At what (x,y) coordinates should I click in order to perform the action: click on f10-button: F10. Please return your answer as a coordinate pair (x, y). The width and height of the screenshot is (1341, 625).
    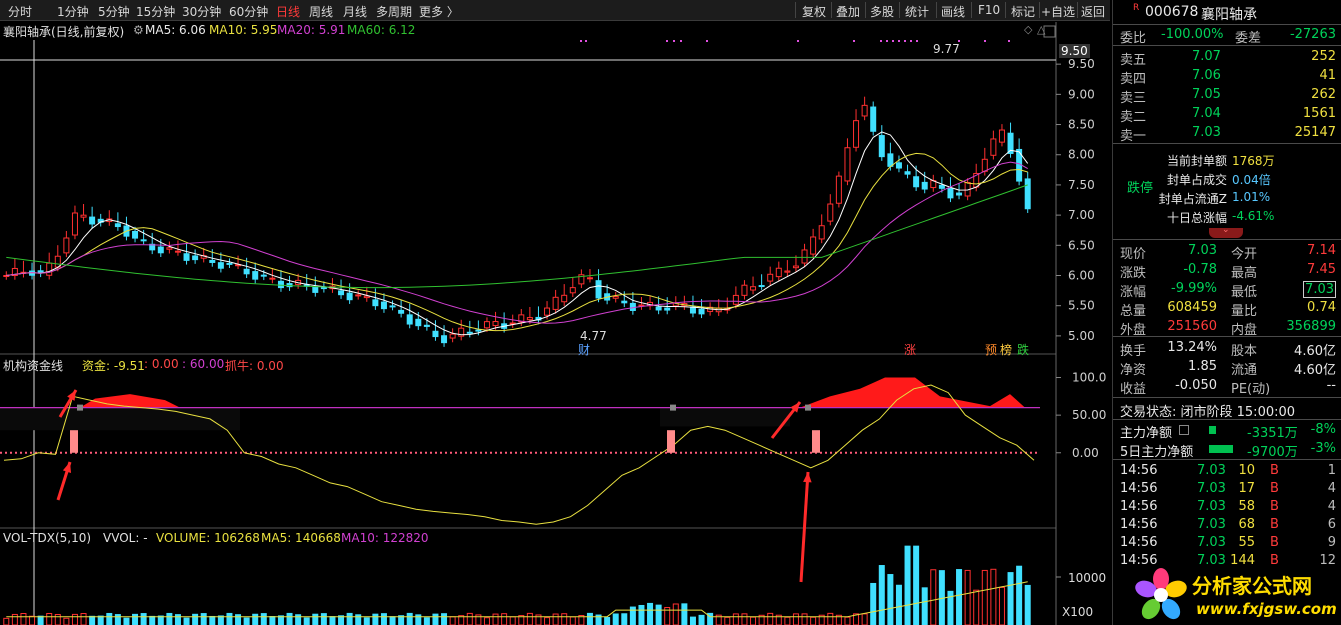
    Looking at the image, I should click on (989, 10).